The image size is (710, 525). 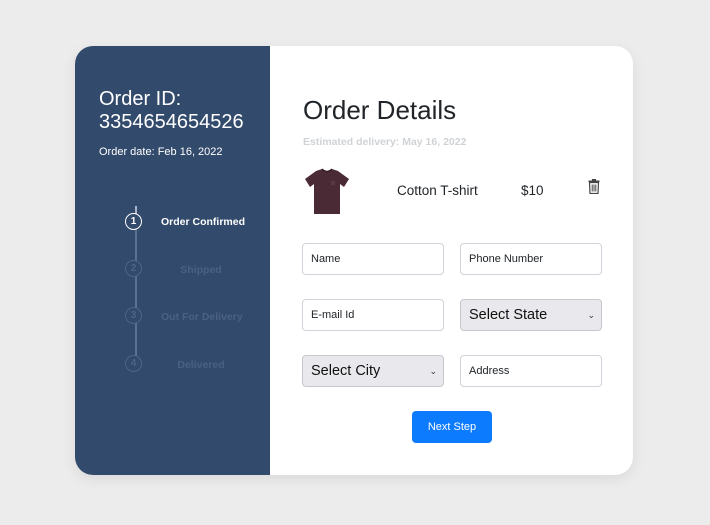 I want to click on step-1-label: Order Confirmed, so click(x=203, y=222).